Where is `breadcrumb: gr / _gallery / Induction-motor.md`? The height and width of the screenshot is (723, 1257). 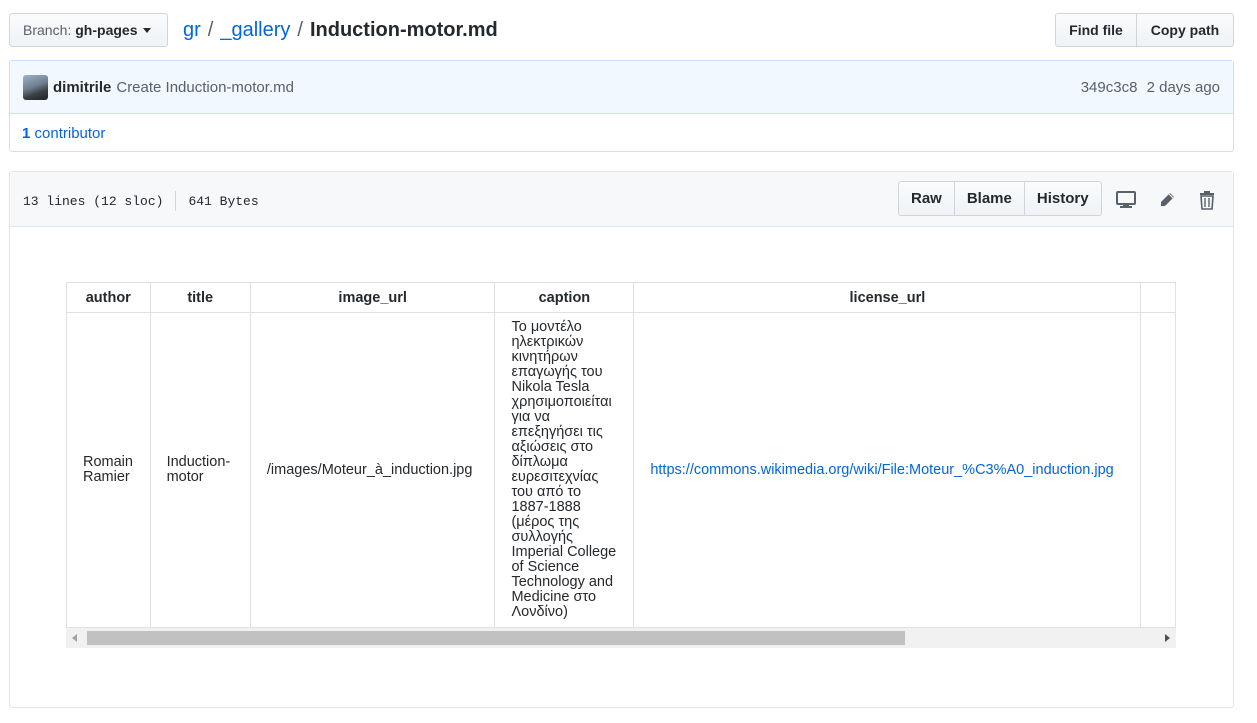
breadcrumb: gr / _gallery / Induction-motor.md is located at coordinates (340, 30).